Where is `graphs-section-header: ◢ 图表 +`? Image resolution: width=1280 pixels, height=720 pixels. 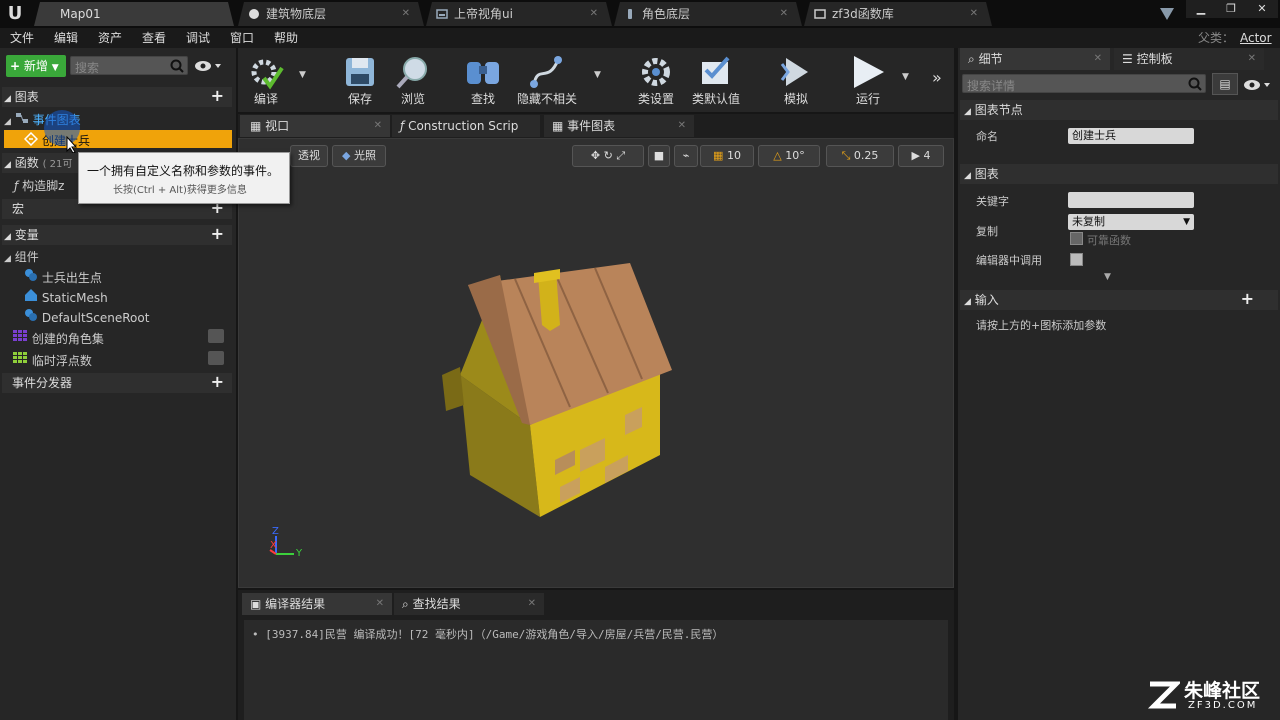 graphs-section-header: ◢ 图表 + is located at coordinates (117, 97).